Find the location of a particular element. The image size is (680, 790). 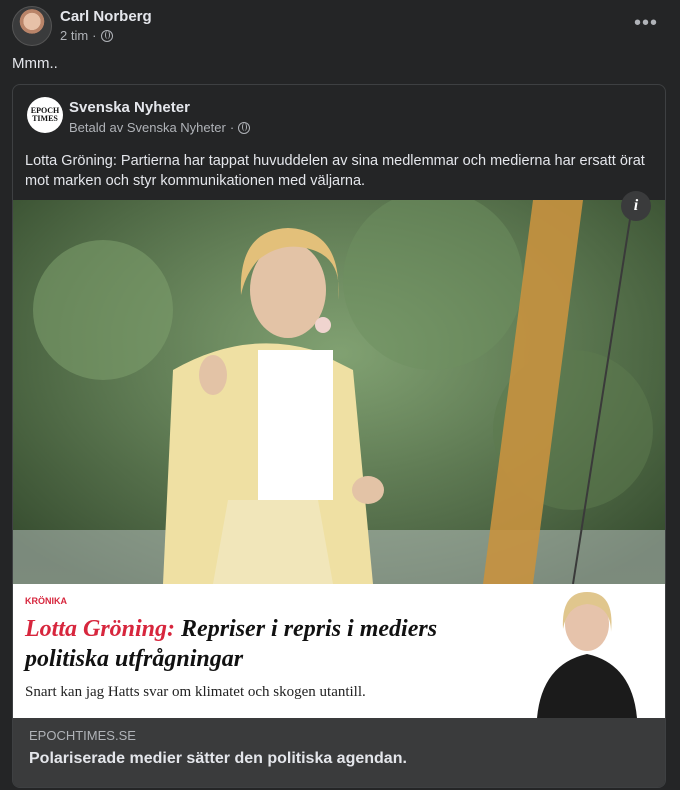

author-name: Carl Norberg is located at coordinates (106, 16).